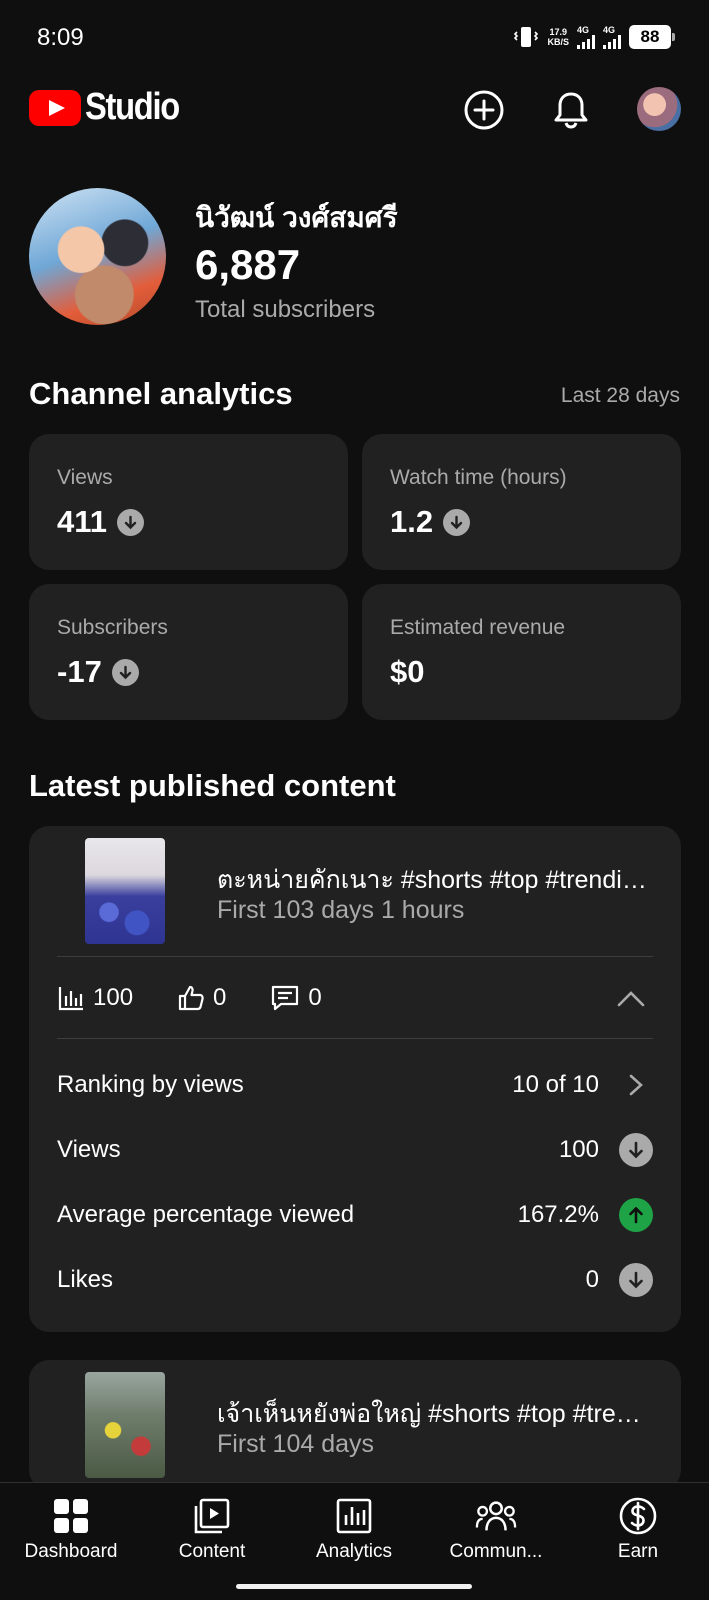  I want to click on trend-up-icon, so click(636, 1215).